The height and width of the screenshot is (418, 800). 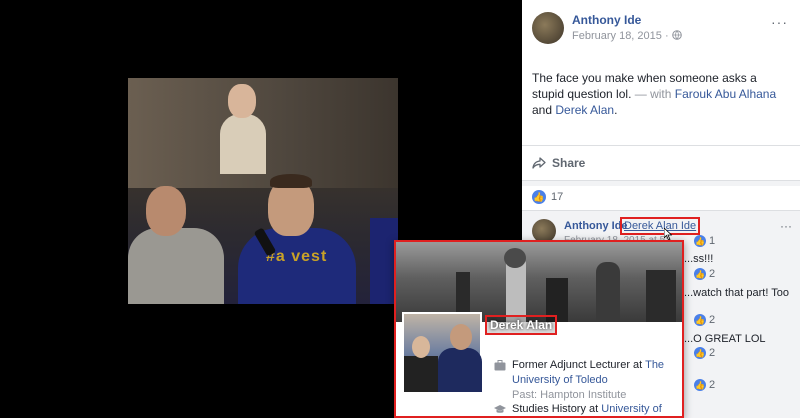 What do you see at coordinates (606, 20) in the screenshot?
I see `post-author-name: Anthony Ide` at bounding box center [606, 20].